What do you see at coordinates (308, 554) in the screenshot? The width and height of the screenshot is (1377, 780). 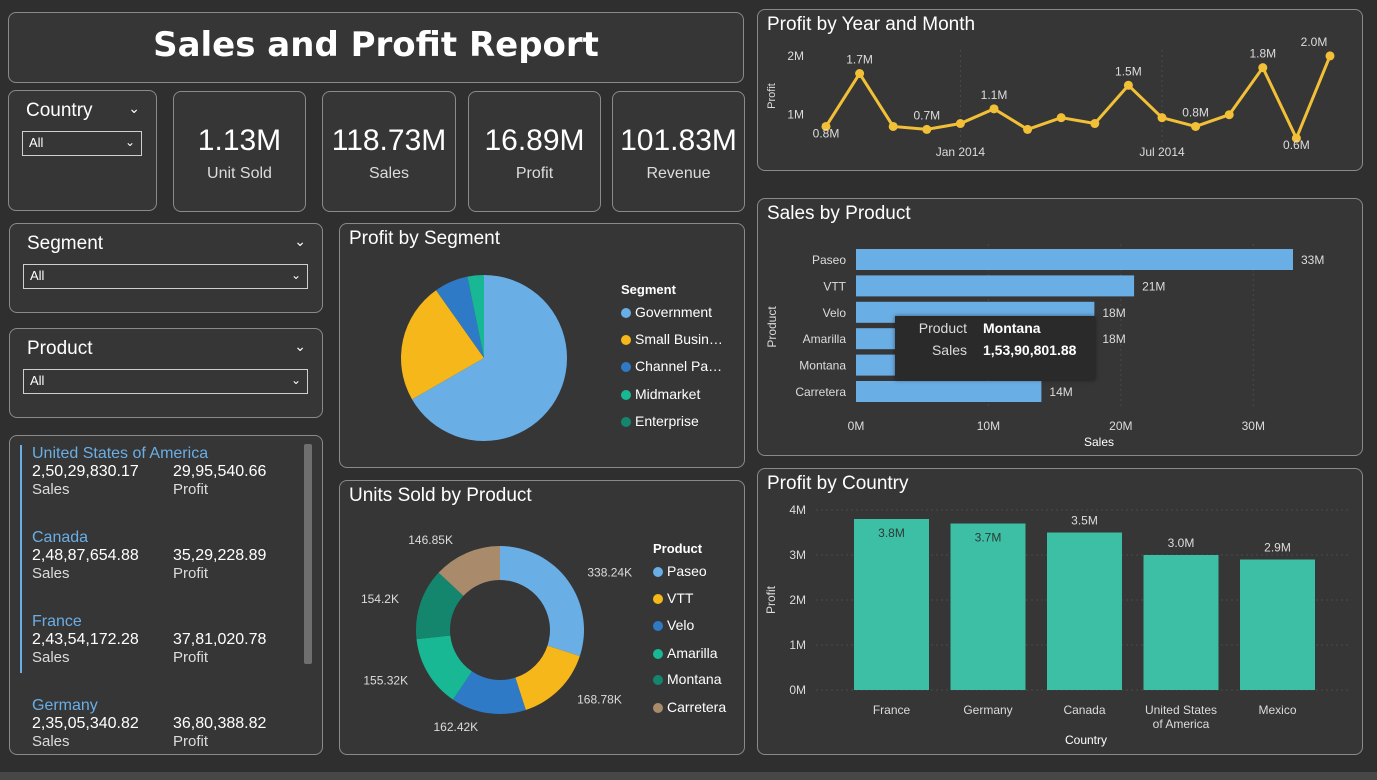 I see `scrollbar` at bounding box center [308, 554].